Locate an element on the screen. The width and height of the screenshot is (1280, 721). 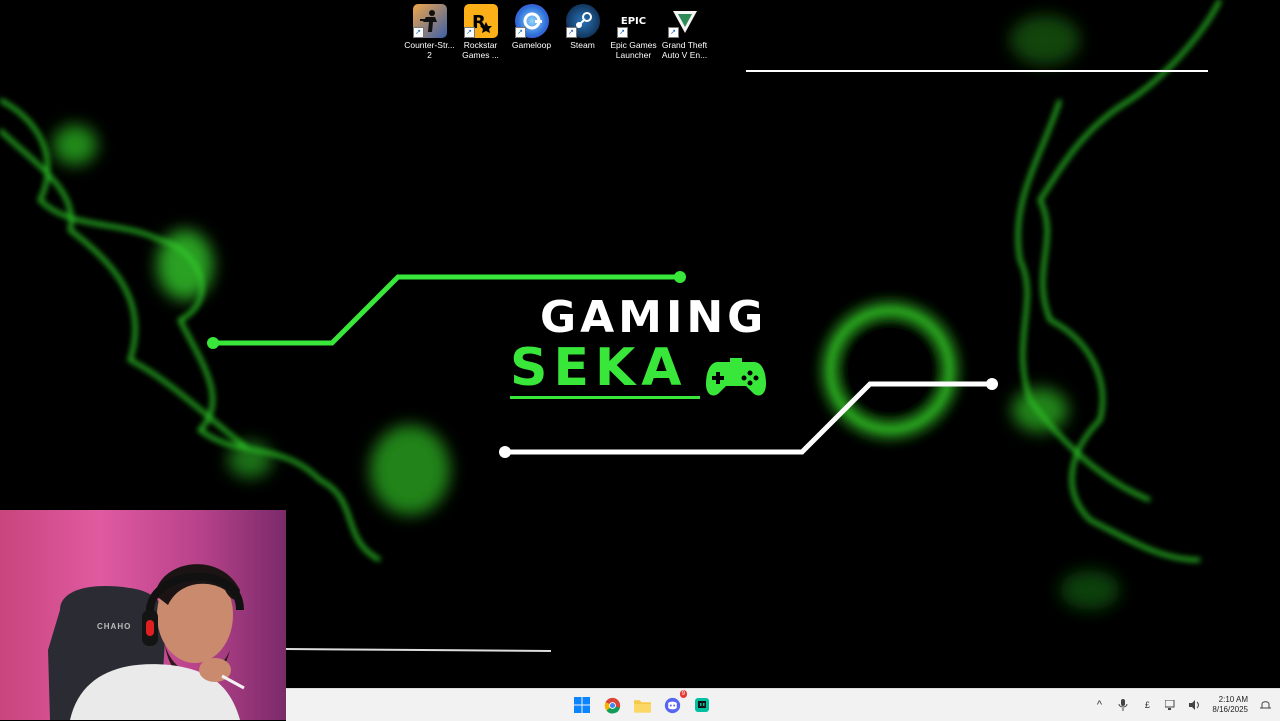
steam-icon: ↗ is located at coordinates (582, 21).